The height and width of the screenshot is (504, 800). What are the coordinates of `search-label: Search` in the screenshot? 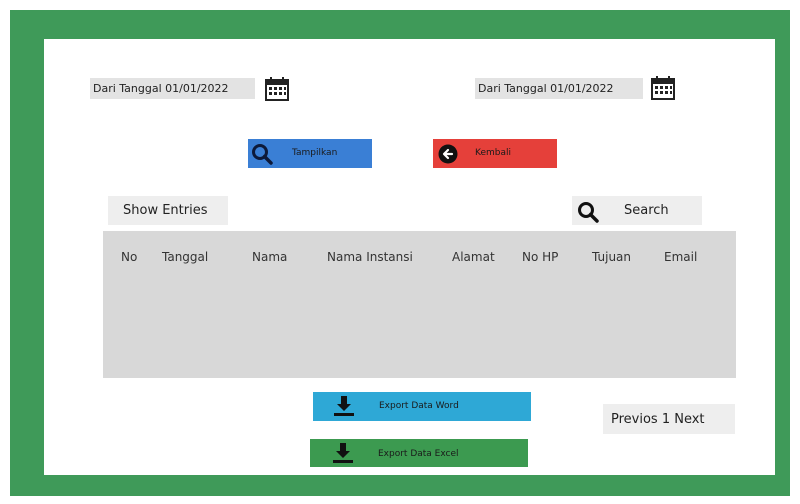 It's located at (646, 210).